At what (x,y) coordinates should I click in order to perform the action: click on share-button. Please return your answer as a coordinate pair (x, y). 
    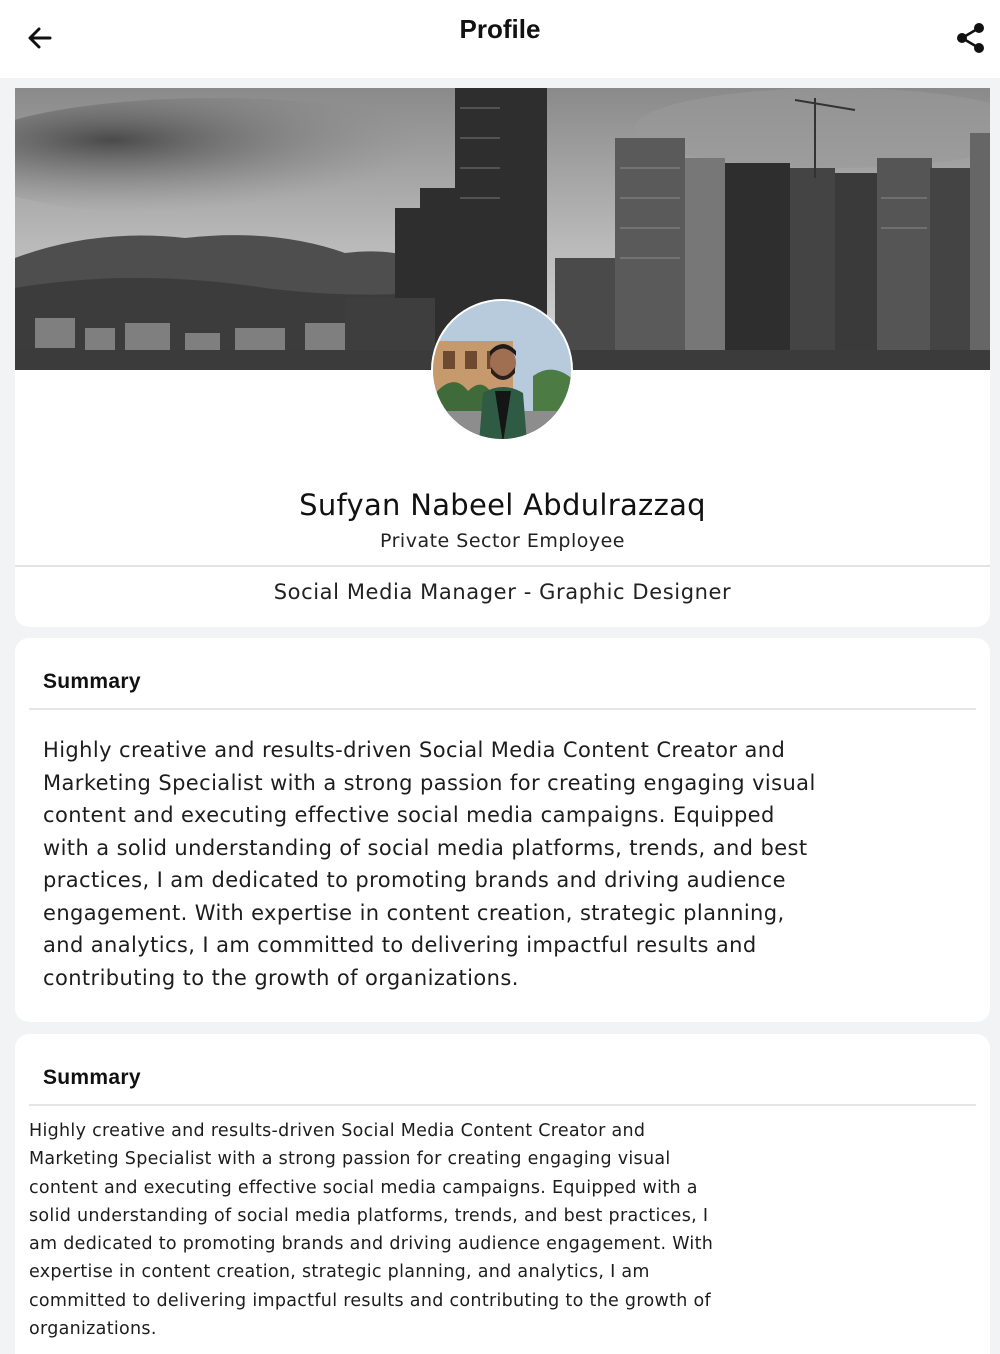
    Looking at the image, I should click on (971, 38).